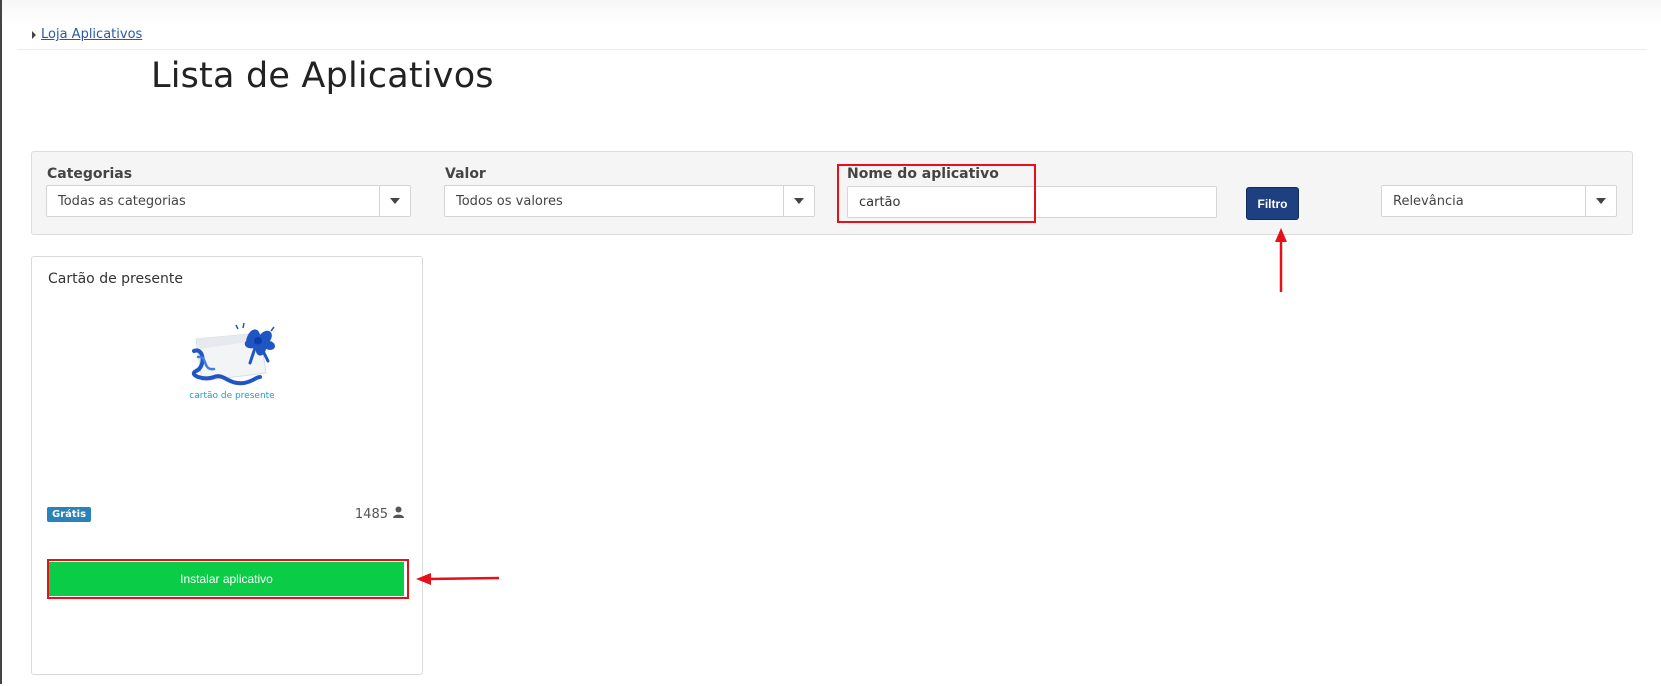 The image size is (1661, 686). What do you see at coordinates (398, 514) in the screenshot?
I see `user-icon` at bounding box center [398, 514].